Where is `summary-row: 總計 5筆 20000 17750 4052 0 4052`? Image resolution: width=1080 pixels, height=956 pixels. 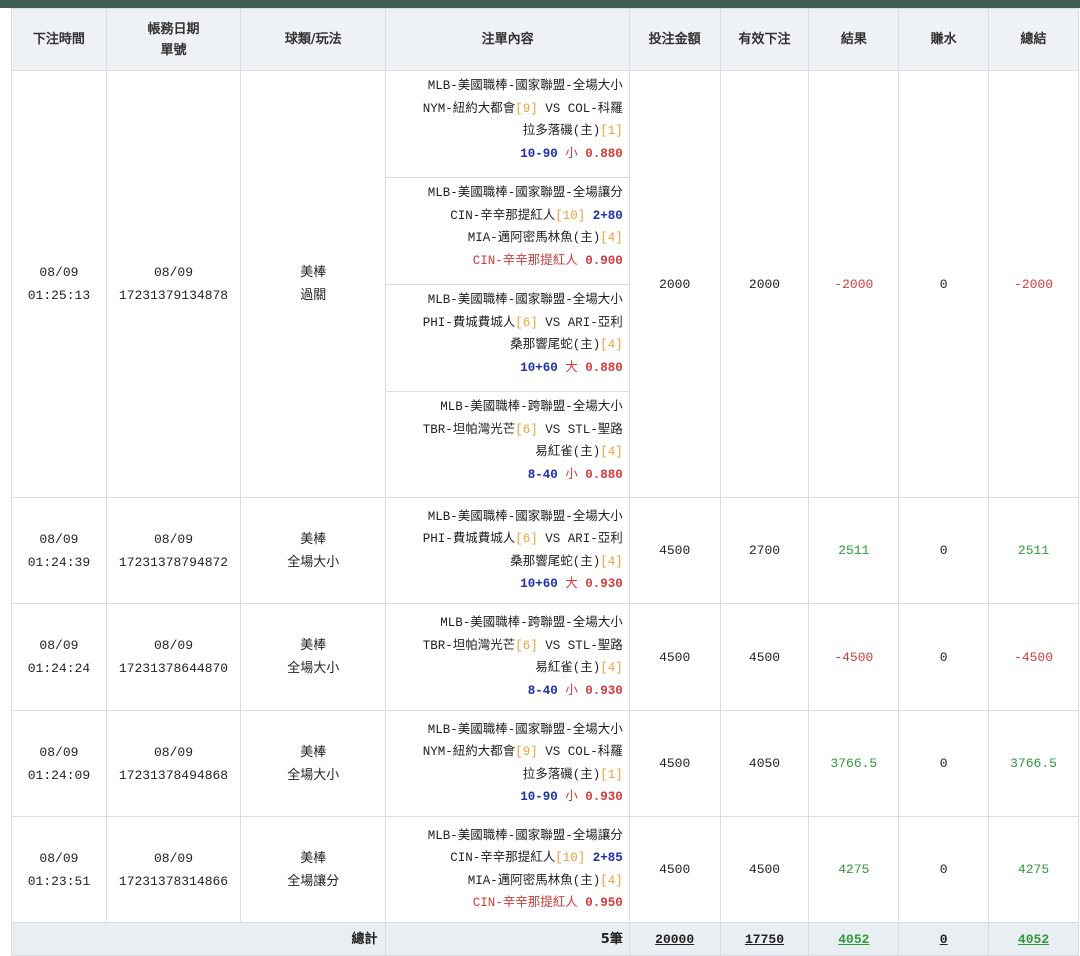 summary-row: 總計 5筆 20000 17750 4052 0 4052 is located at coordinates (544, 939).